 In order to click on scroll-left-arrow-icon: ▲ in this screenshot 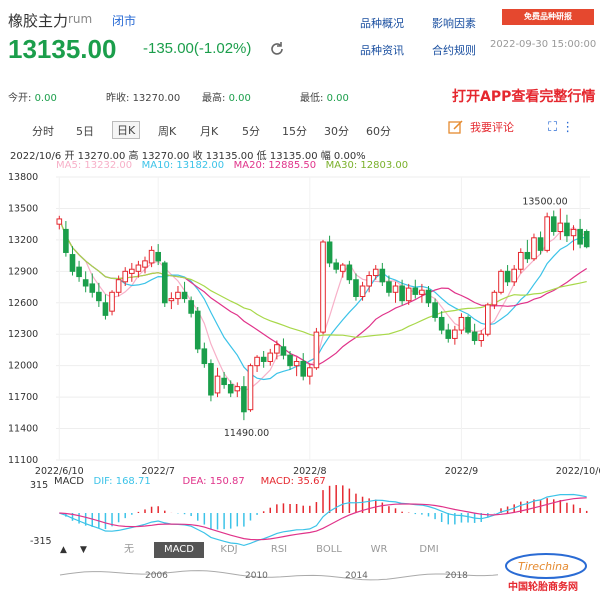, I will do `click(63, 550)`.